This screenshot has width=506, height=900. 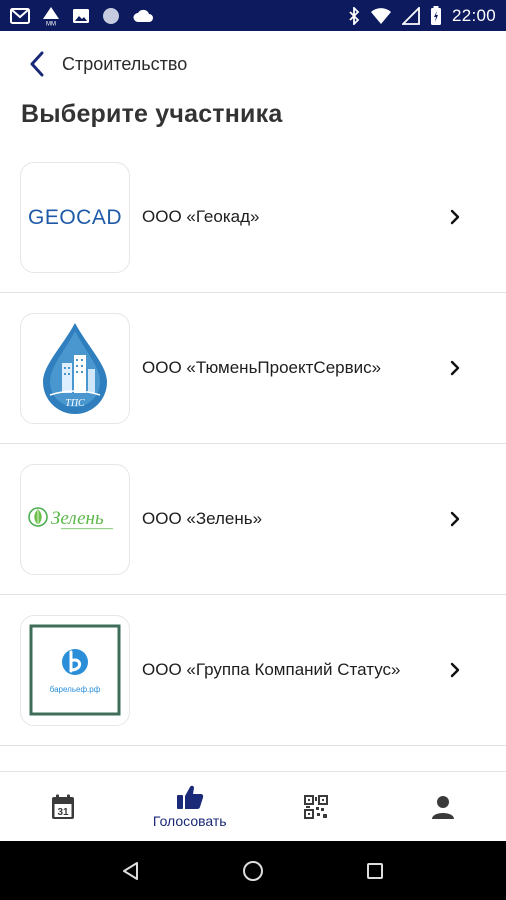 I want to click on profile-icon, so click(x=442, y=807).